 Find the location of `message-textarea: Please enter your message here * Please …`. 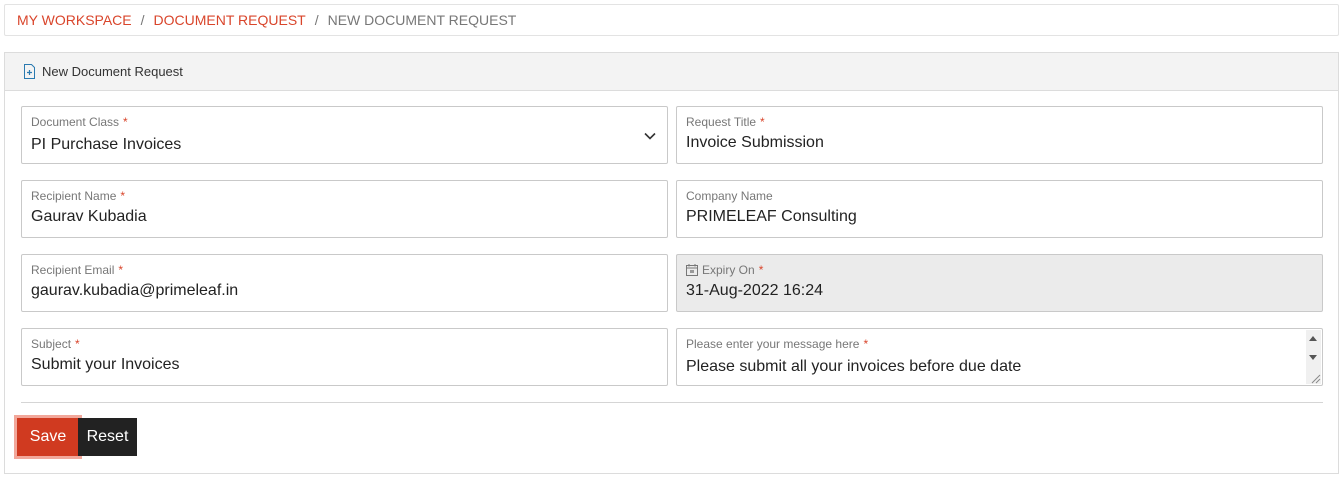

message-textarea: Please enter your message here * Please … is located at coordinates (999, 357).